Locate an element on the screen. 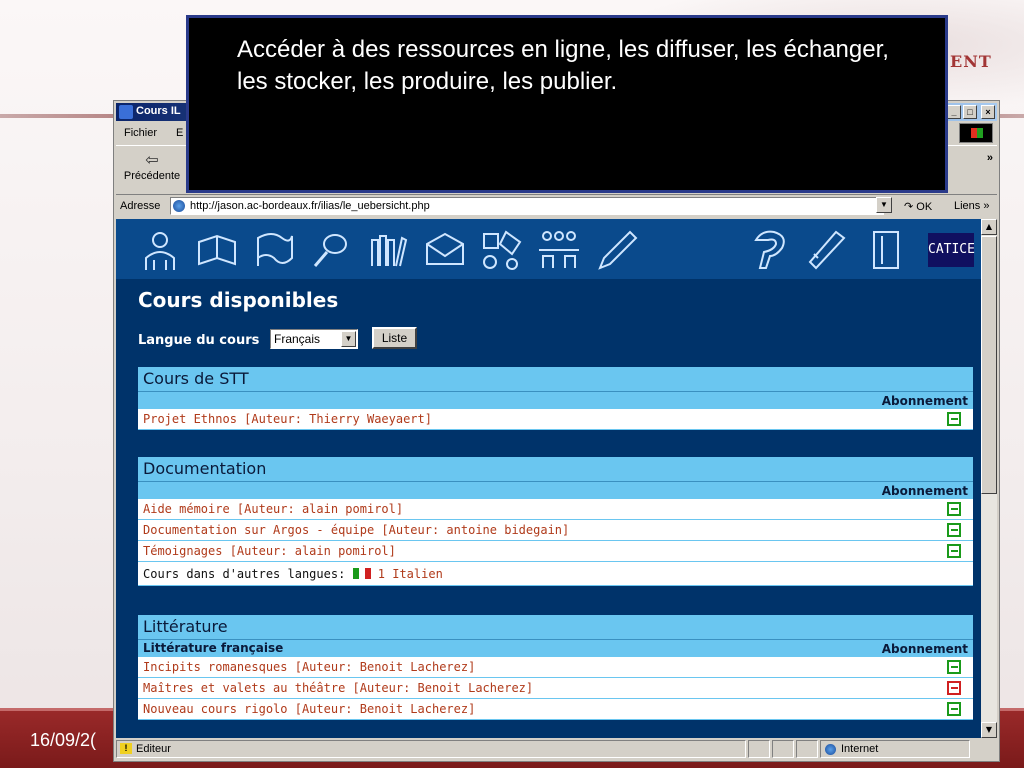 The width and height of the screenshot is (1024, 768). go-button: ↷ OK is located at coordinates (918, 206).